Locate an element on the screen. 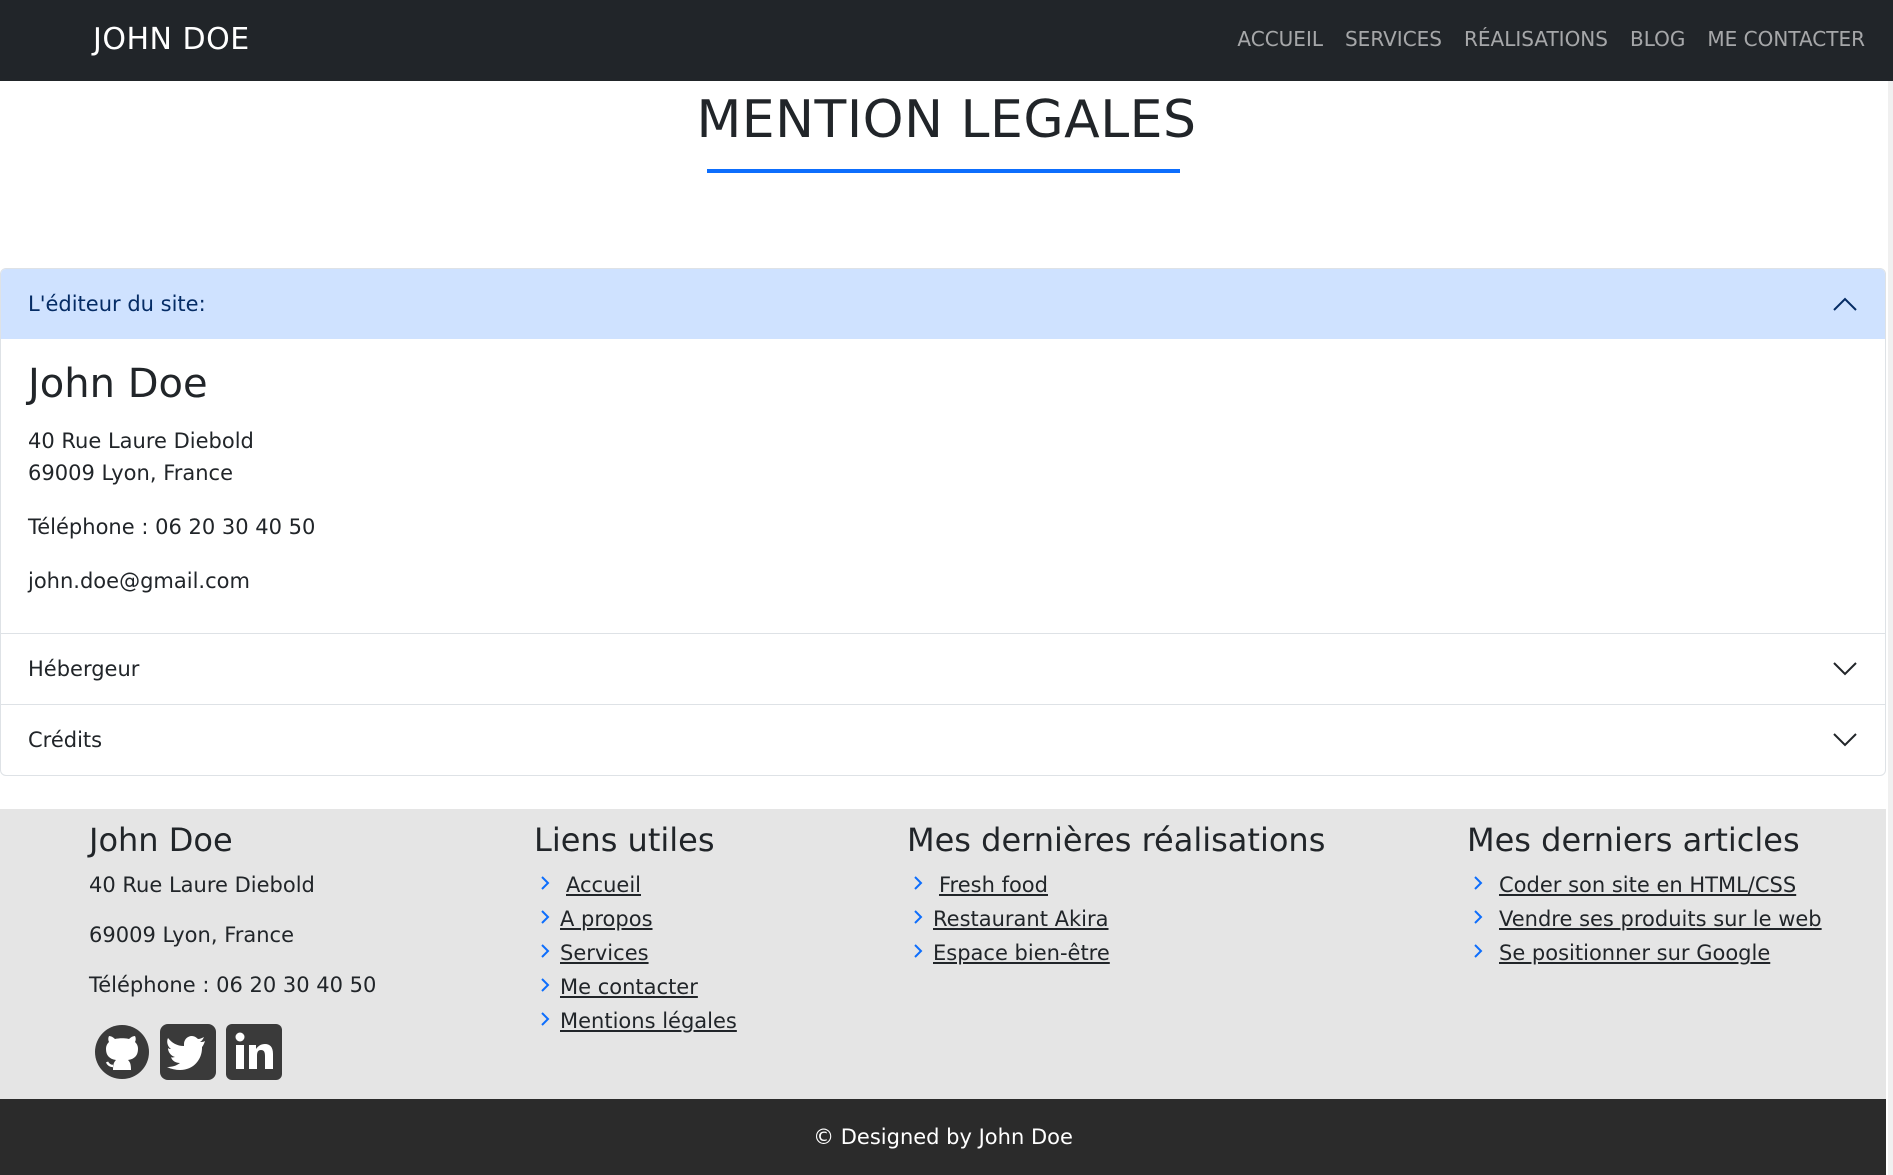  linkedin-icon is located at coordinates (254, 1052).